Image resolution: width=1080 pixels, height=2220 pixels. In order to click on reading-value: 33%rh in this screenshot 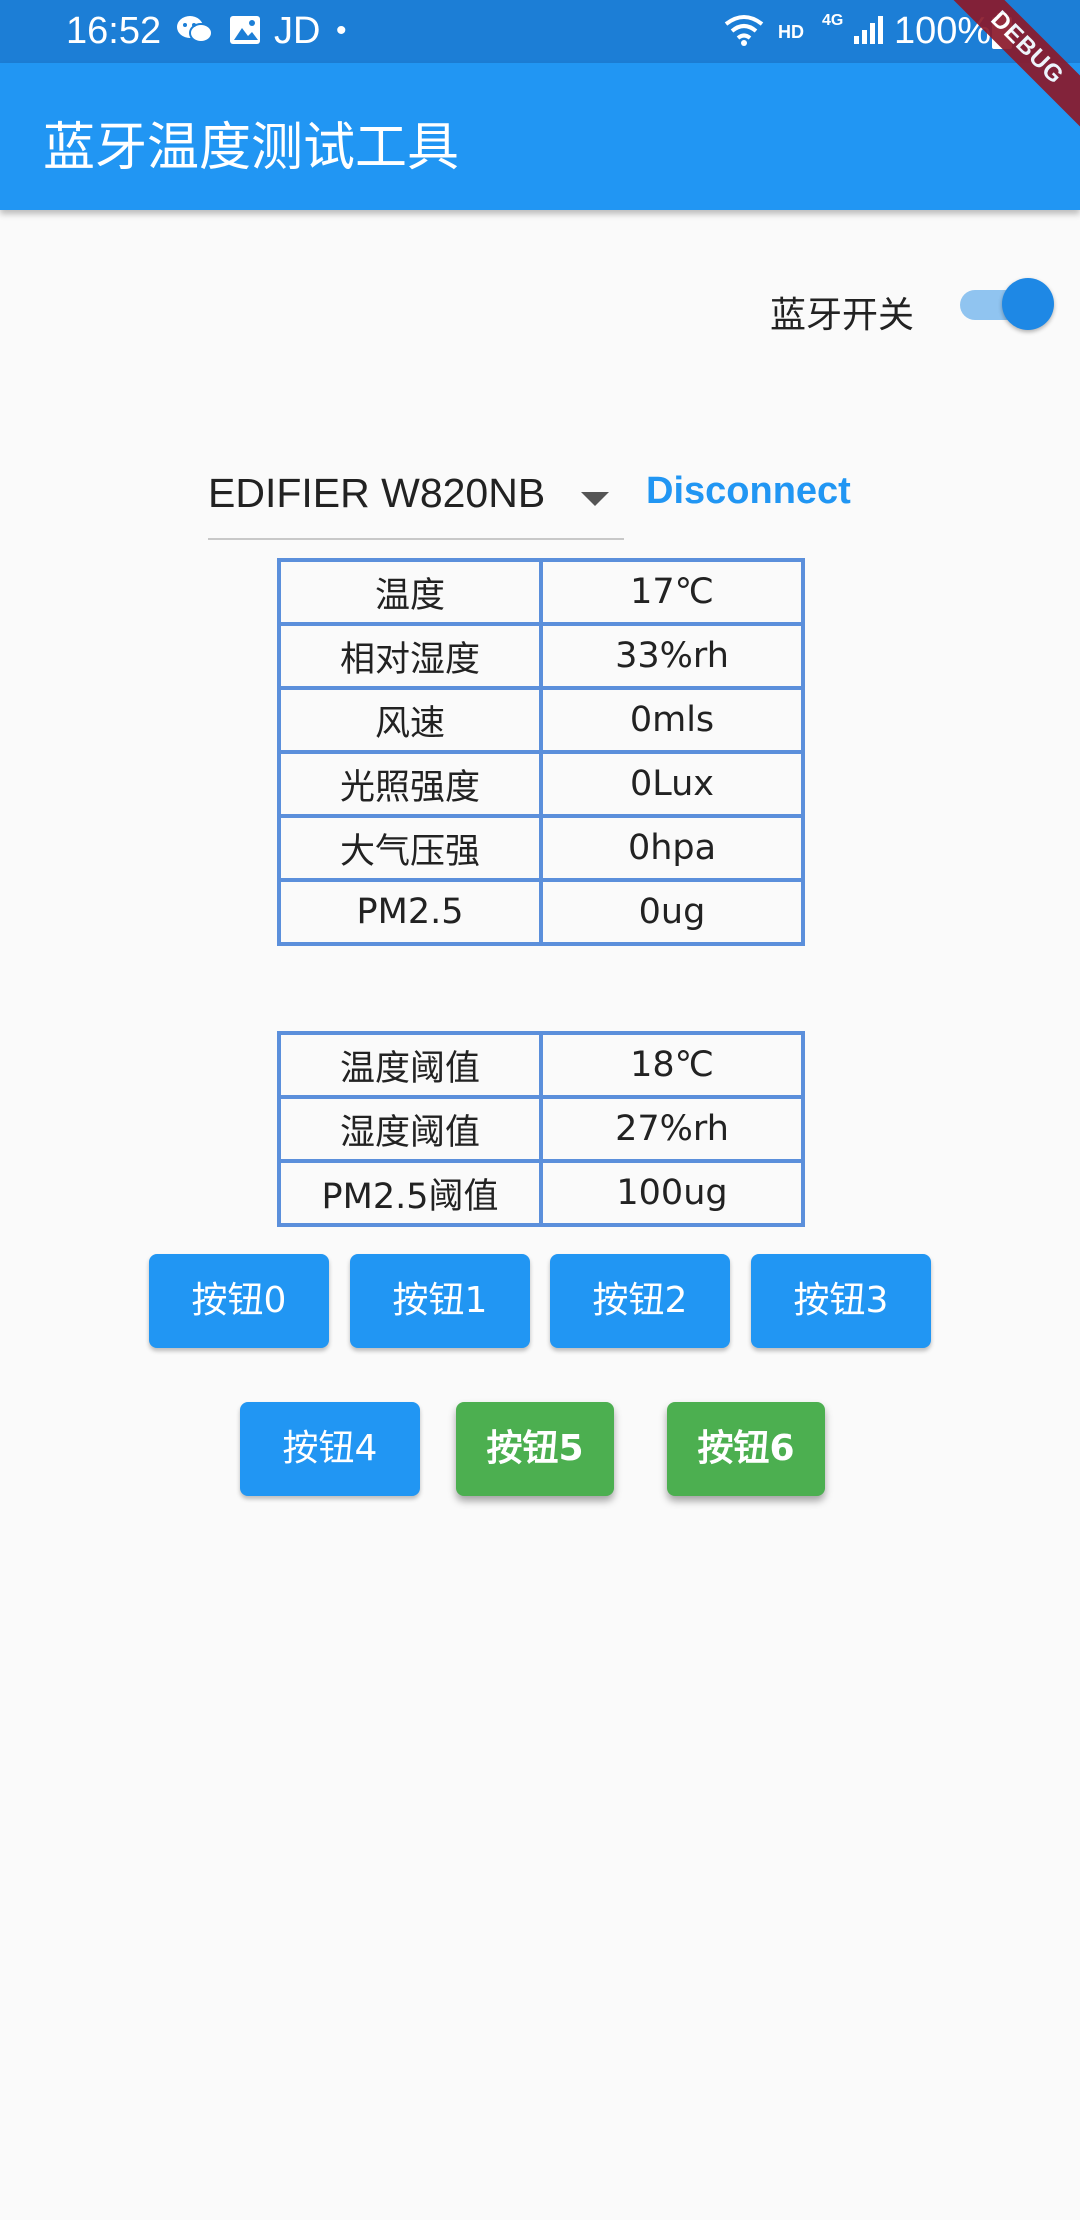, I will do `click(672, 656)`.